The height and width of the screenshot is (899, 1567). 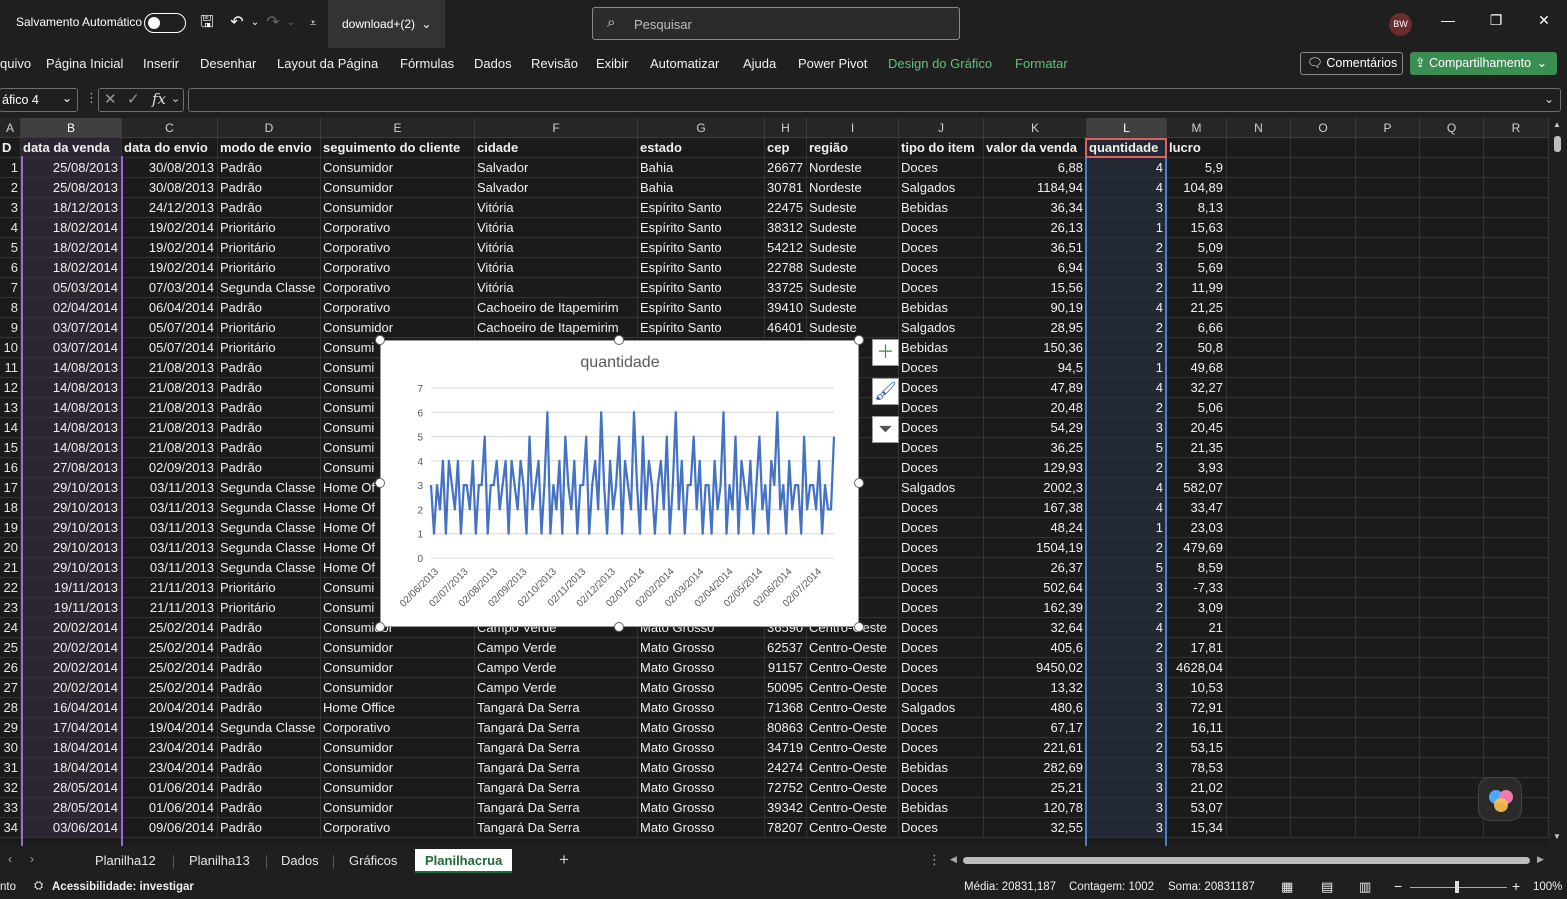 What do you see at coordinates (15, 63) in the screenshot?
I see `tab-arquivo: quivo` at bounding box center [15, 63].